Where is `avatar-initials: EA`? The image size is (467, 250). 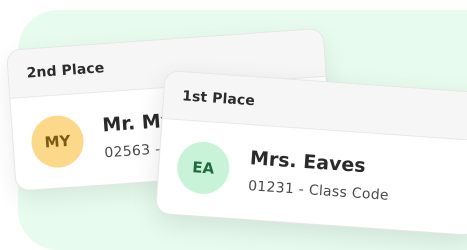 avatar-initials: EA is located at coordinates (203, 168).